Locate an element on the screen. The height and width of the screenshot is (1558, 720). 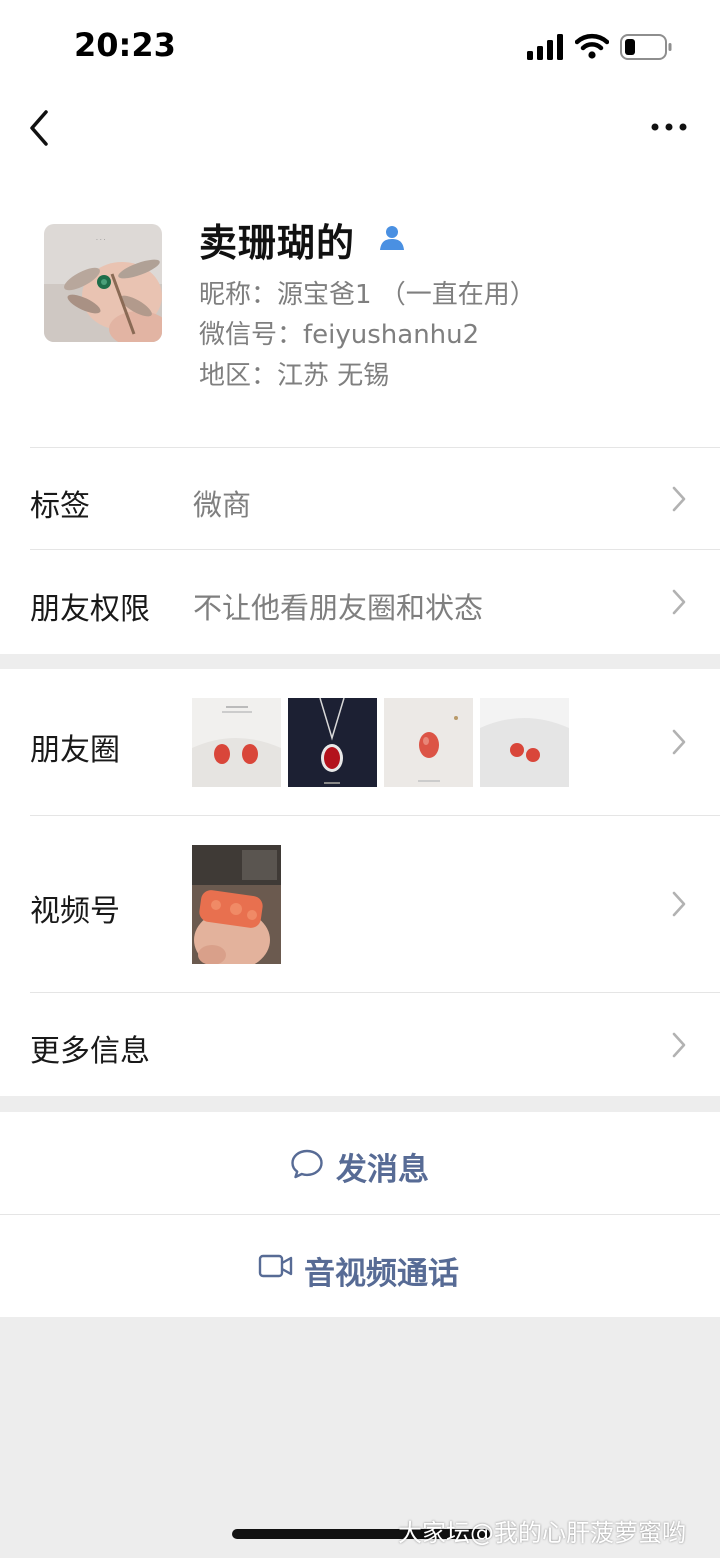
contact-name: 卖珊瑚的 is located at coordinates (277, 243).